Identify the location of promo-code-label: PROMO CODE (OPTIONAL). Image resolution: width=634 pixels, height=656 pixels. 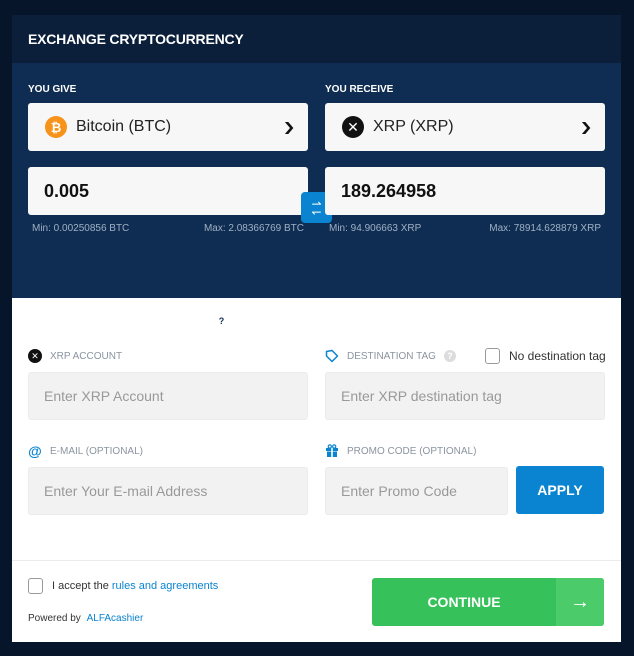
(465, 451).